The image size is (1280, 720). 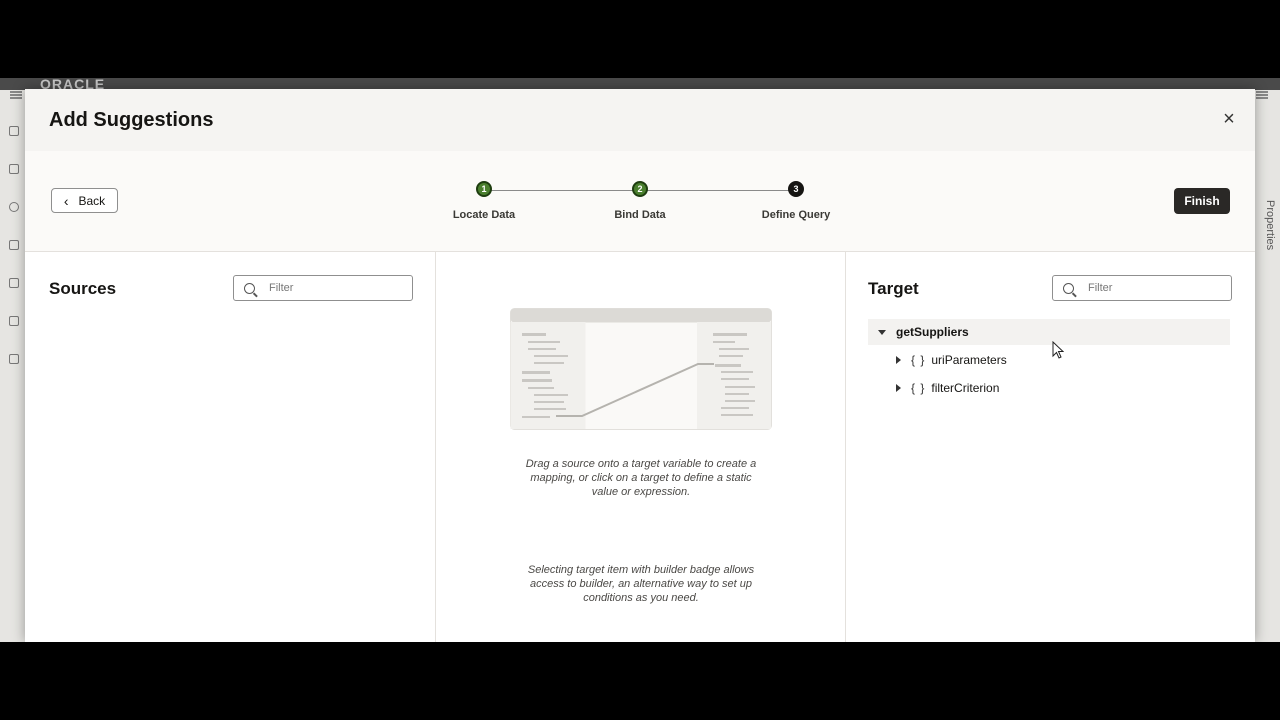 I want to click on monitor-icon, so click(x=14, y=169).